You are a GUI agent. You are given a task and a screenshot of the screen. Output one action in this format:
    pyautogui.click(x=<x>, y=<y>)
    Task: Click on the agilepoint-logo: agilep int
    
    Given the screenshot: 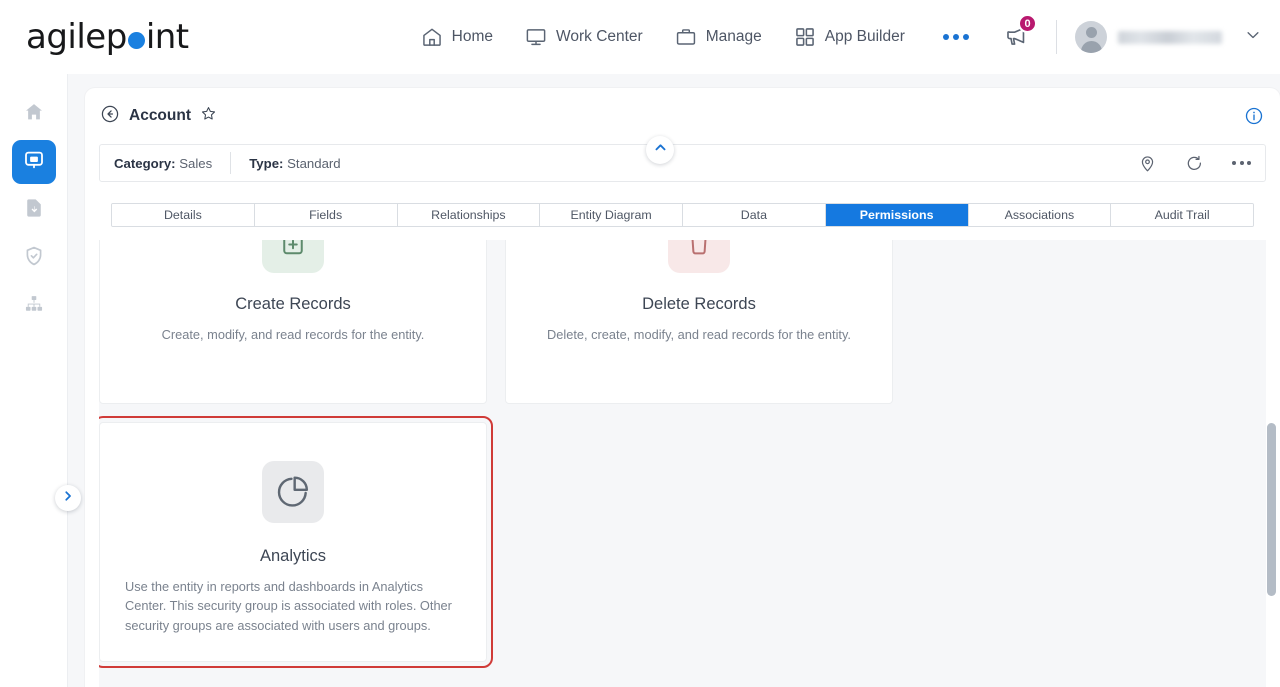 What is the action you would take?
    pyautogui.click(x=107, y=37)
    